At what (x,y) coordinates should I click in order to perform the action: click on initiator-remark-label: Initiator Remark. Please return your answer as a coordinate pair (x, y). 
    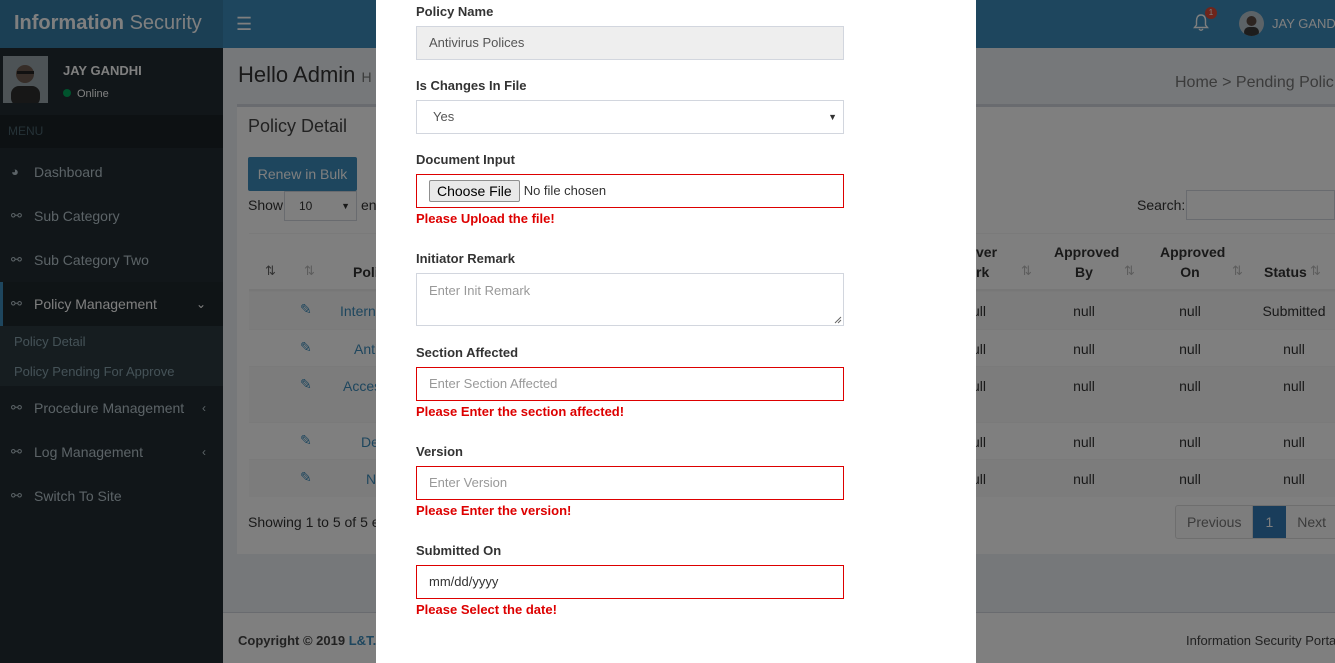
    Looking at the image, I should click on (465, 258).